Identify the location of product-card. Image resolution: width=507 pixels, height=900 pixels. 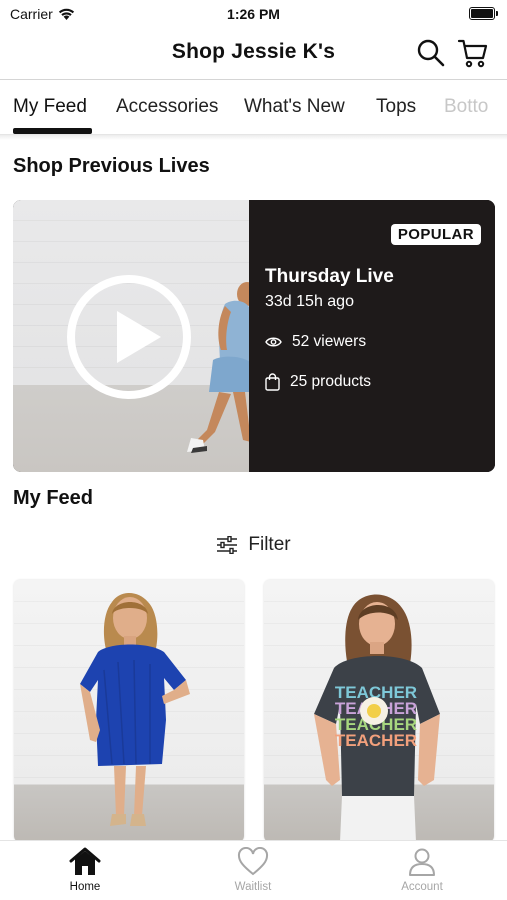
(129, 711).